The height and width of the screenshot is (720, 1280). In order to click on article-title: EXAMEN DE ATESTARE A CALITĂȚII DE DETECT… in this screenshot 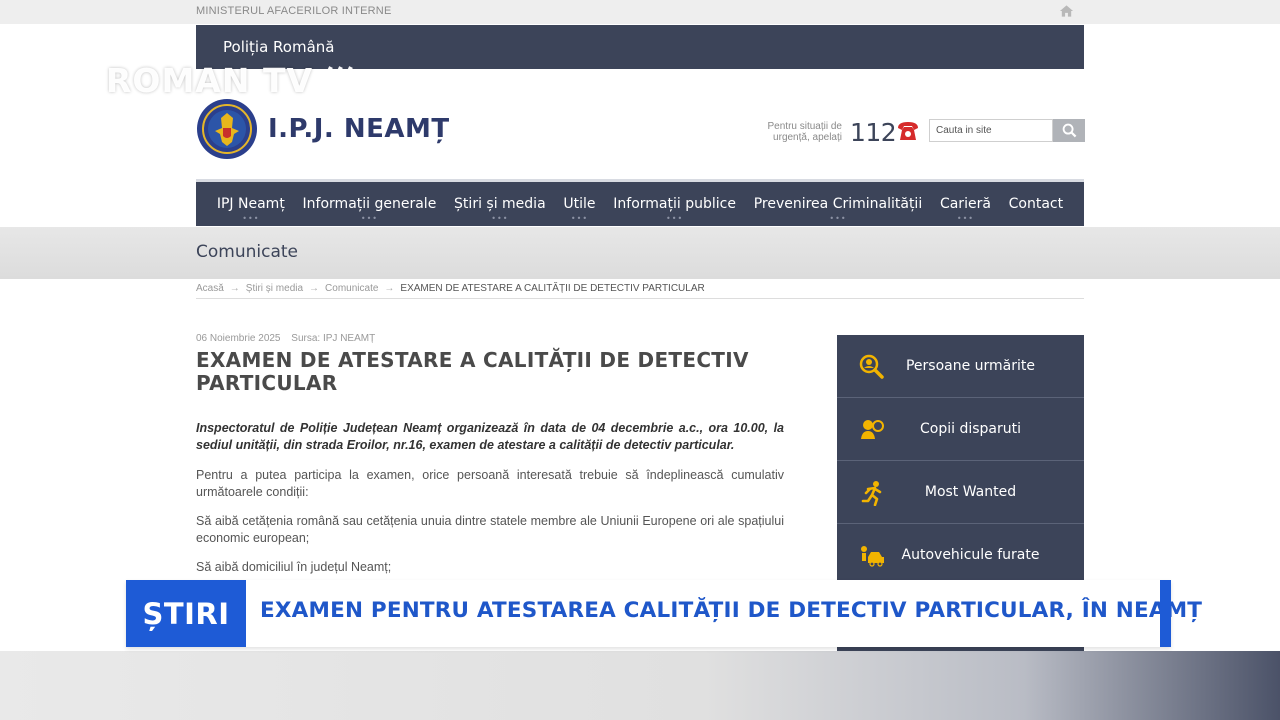, I will do `click(472, 371)`.